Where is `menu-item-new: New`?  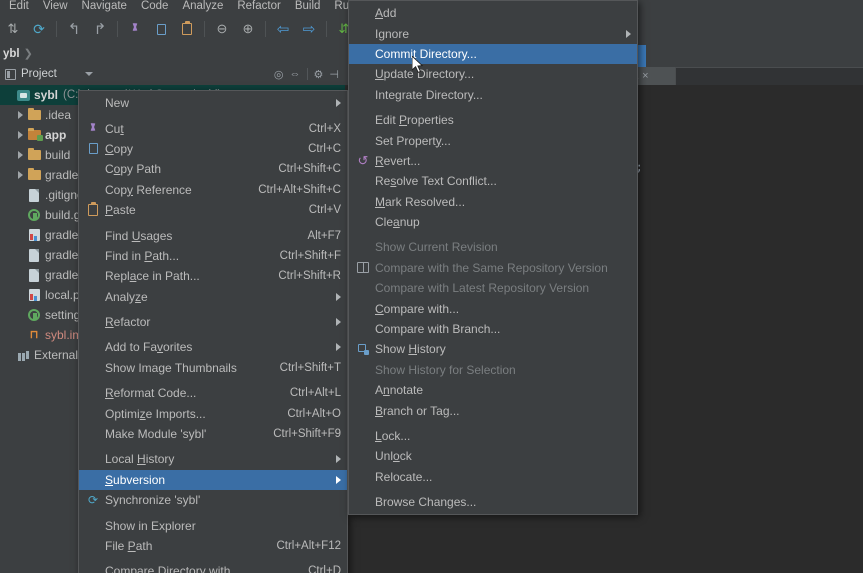
menu-item-new: New is located at coordinates (213, 103).